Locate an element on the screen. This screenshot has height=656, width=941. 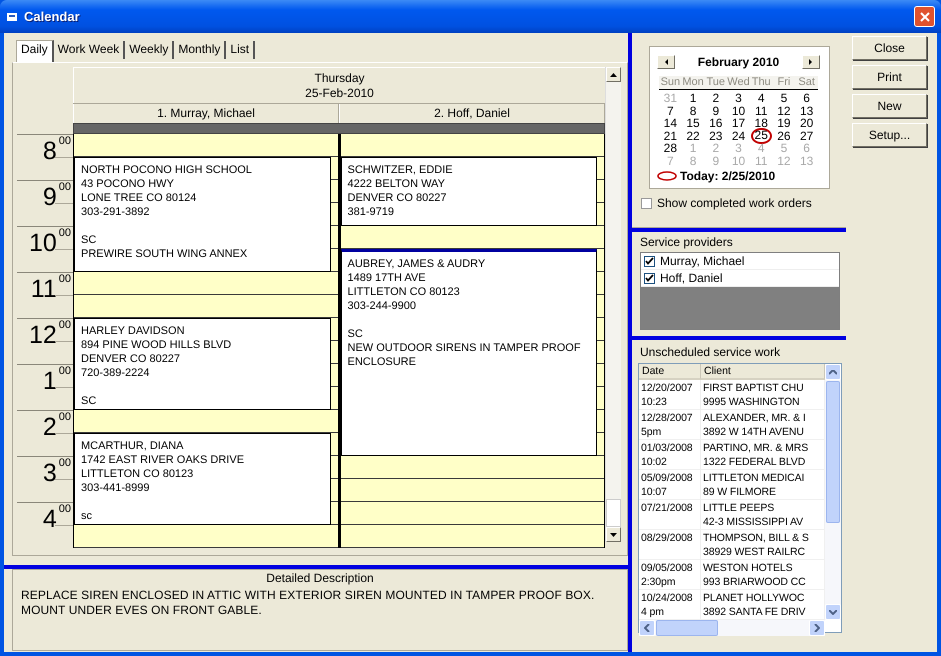
calendar-day: 7 is located at coordinates (670, 110).